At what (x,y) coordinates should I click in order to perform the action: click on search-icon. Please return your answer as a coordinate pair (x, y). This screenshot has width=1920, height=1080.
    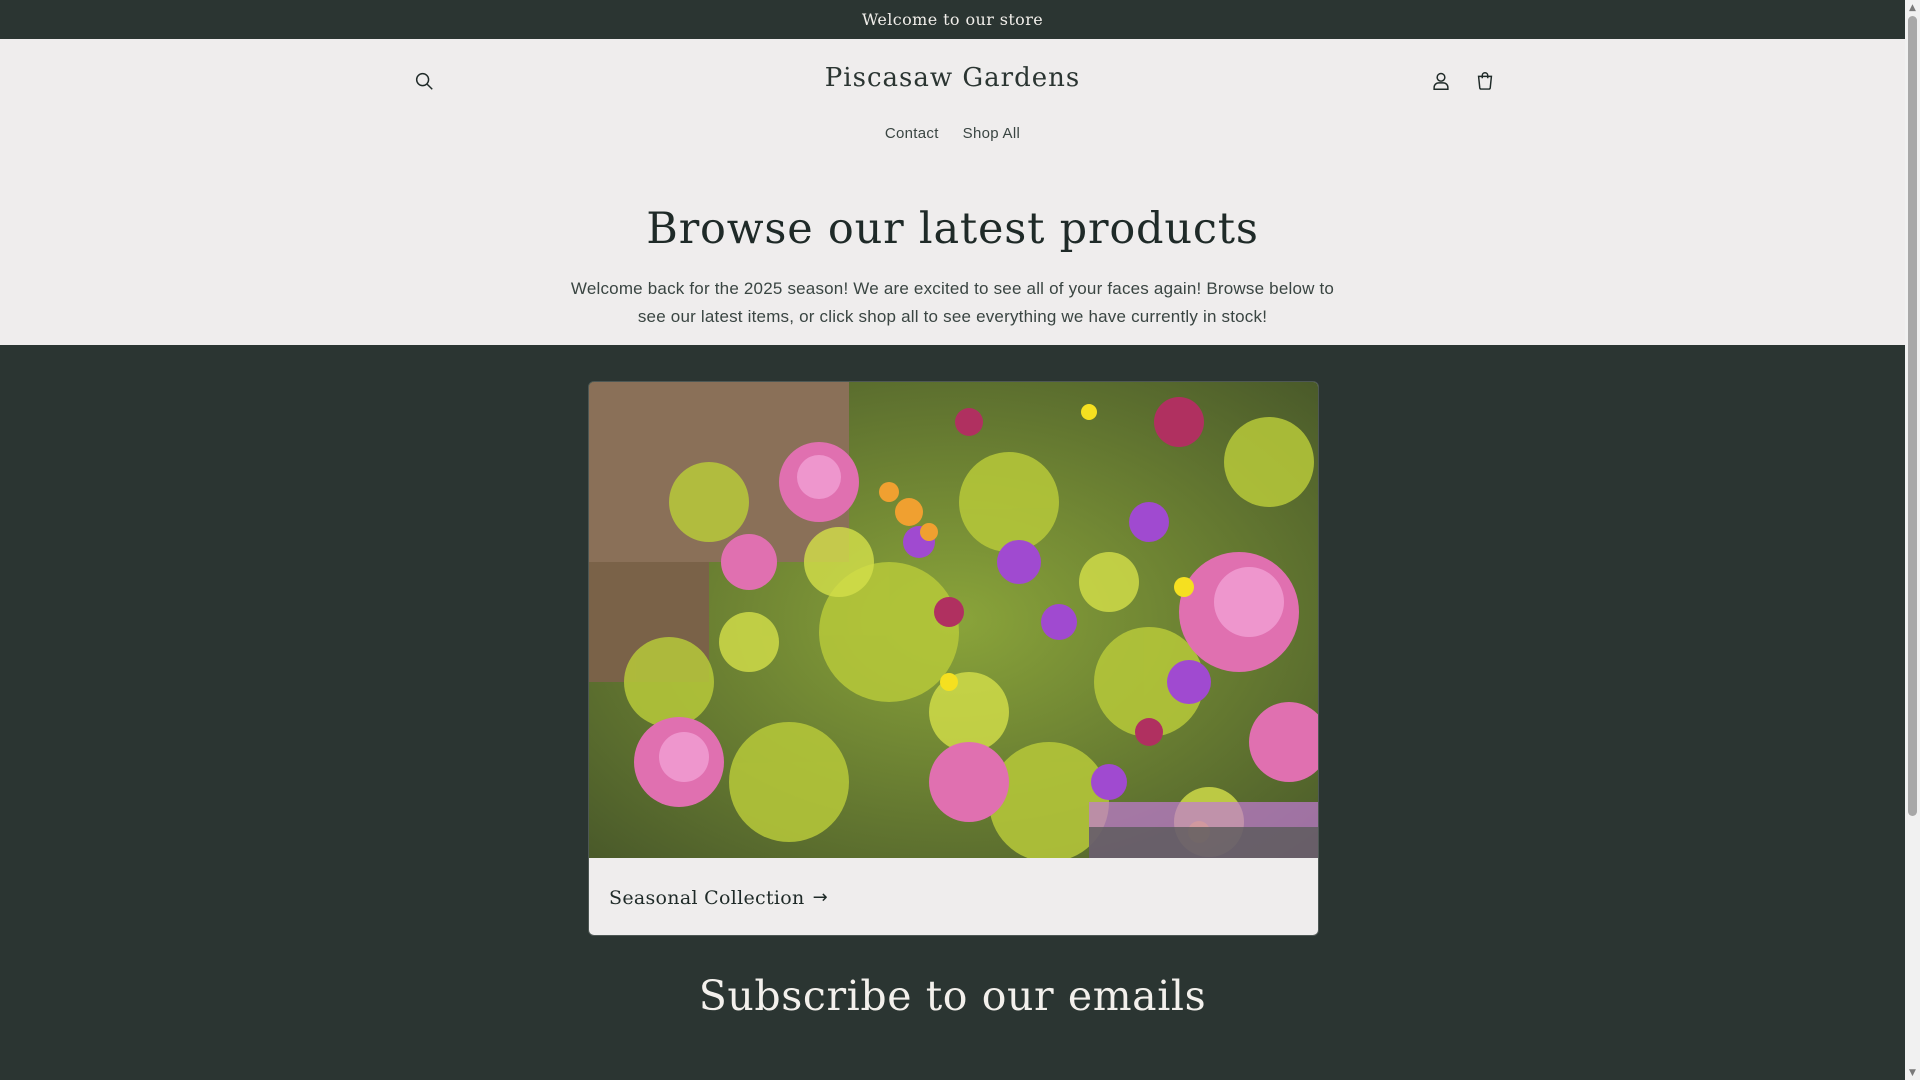
    Looking at the image, I should click on (424, 81).